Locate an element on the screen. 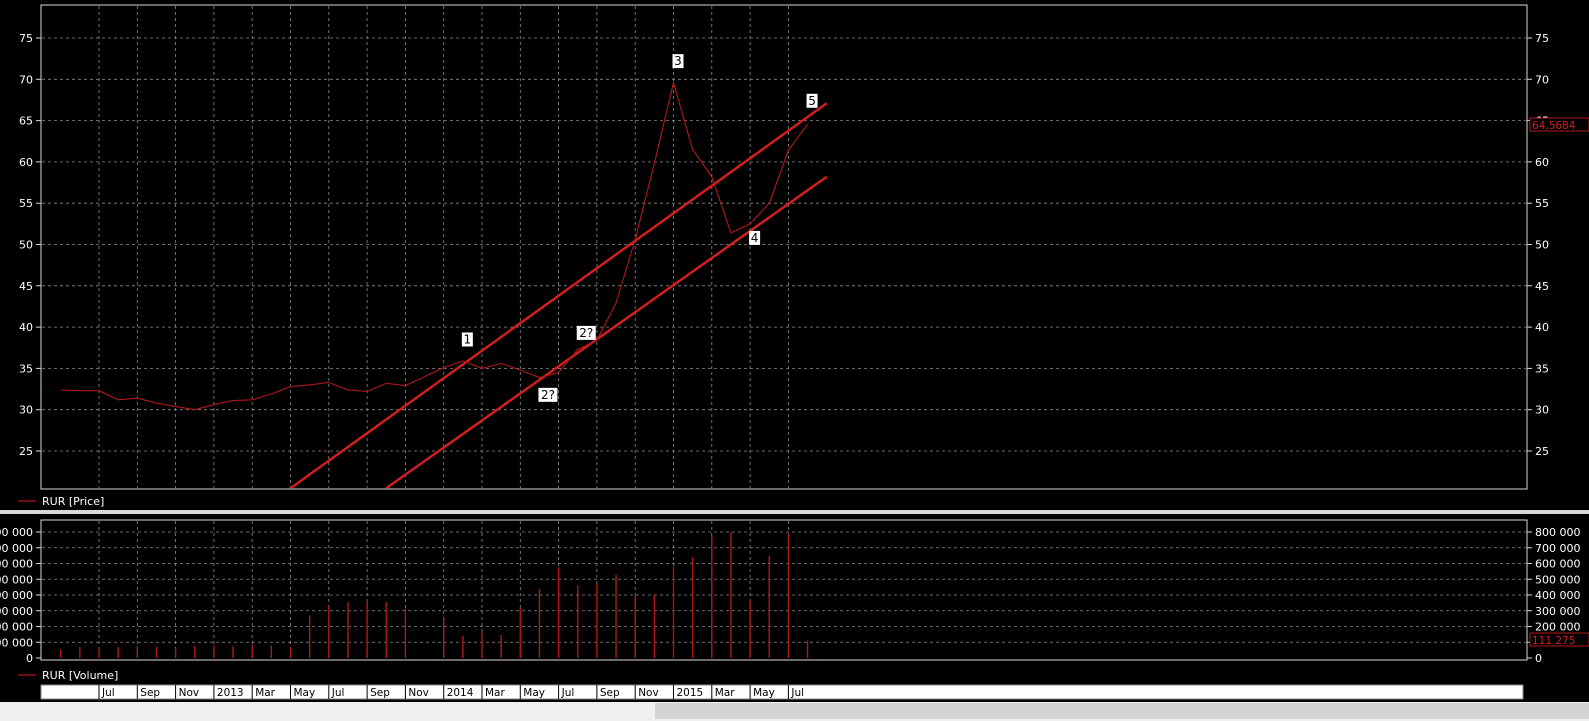  wave-label: 5 is located at coordinates (812, 101).